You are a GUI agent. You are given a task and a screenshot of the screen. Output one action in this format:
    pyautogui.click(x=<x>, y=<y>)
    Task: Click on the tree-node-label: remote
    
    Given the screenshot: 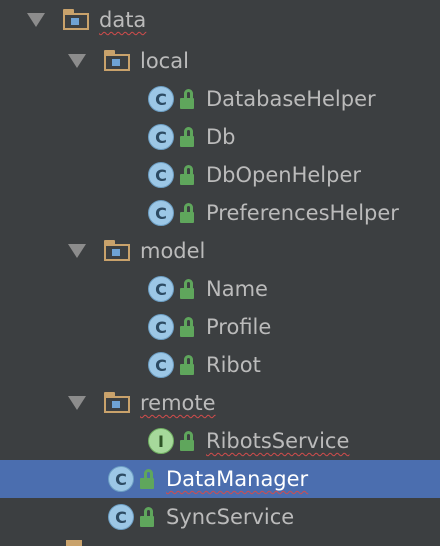 What is the action you would take?
    pyautogui.click(x=178, y=403)
    